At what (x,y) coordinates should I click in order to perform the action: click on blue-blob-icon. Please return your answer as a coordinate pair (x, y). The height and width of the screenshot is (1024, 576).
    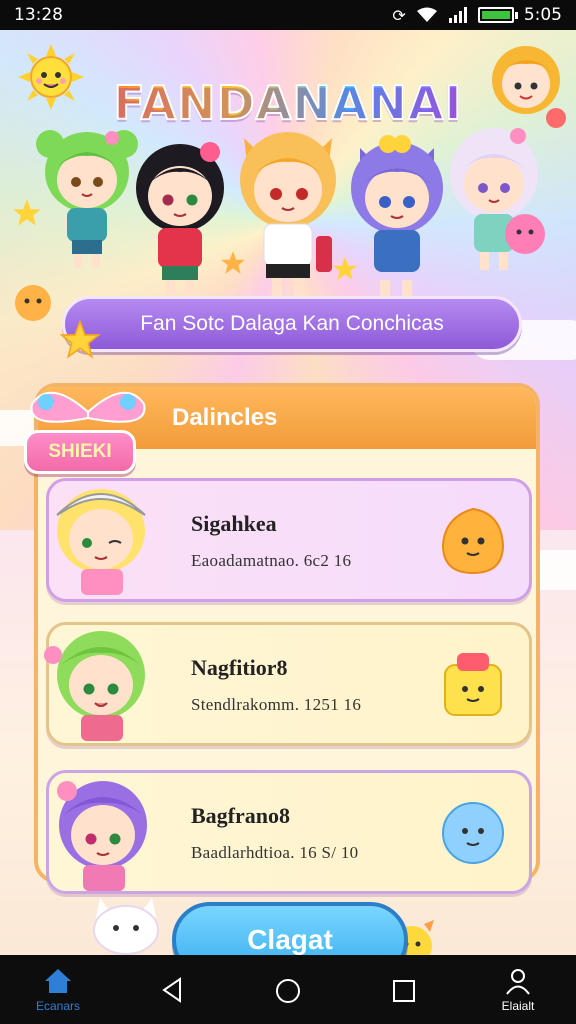
    Looking at the image, I should click on (473, 833).